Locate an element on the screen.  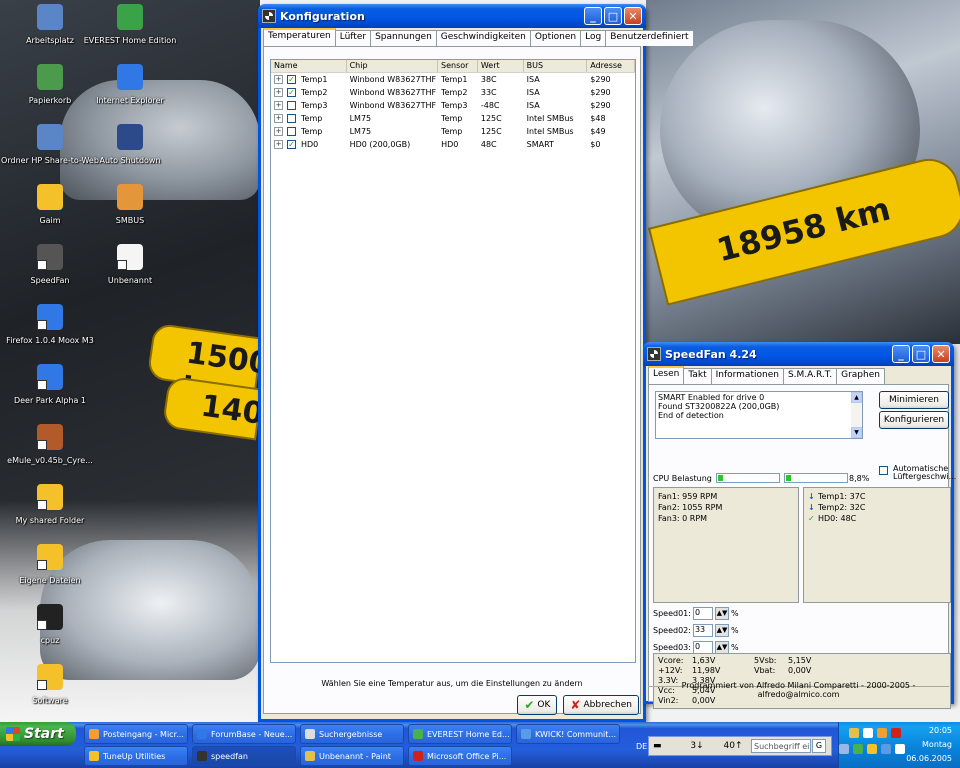
deskbar-app-icon: ▬ is located at coordinates (664, 746).